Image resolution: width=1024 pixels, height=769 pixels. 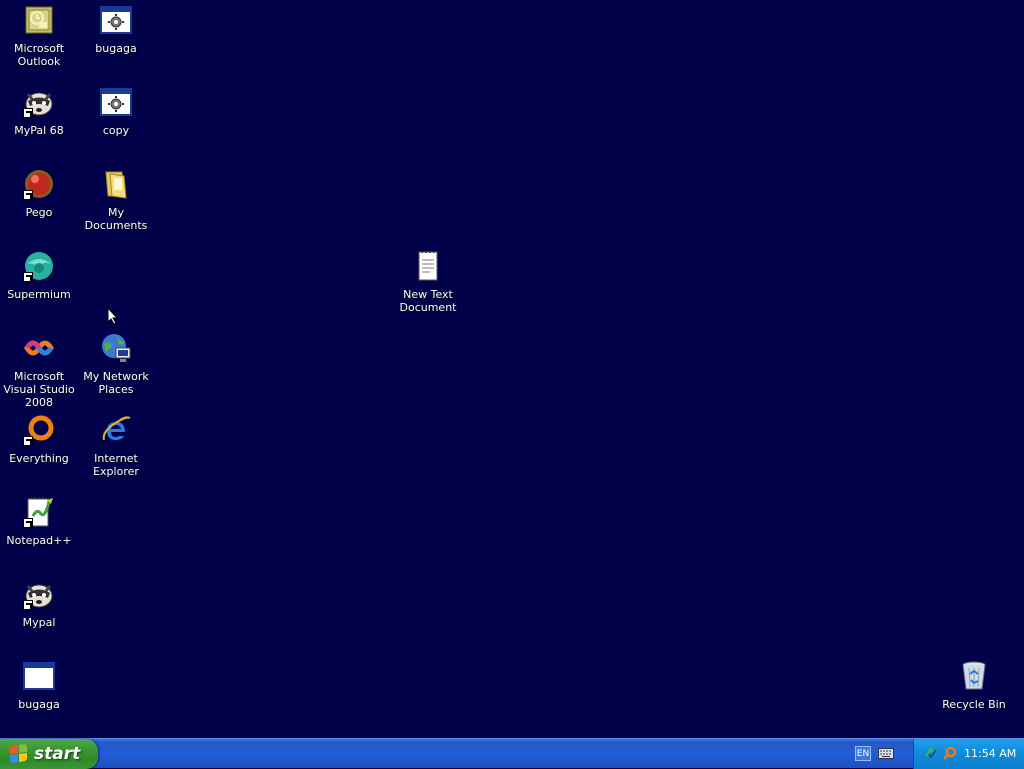 I want to click on system-tray: 11:54 AM, so click(x=968, y=754).